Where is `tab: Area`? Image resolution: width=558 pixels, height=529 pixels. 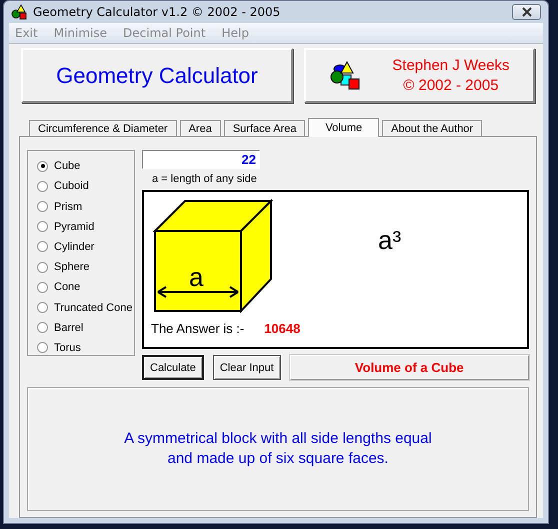 tab: Area is located at coordinates (200, 128).